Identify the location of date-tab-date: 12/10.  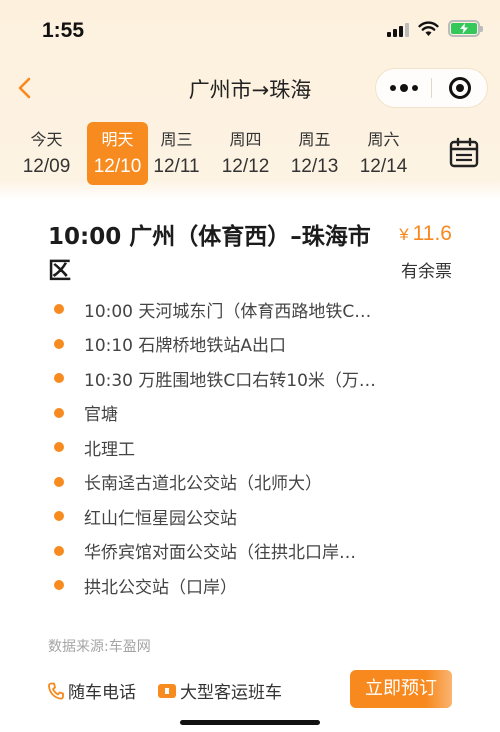
(117, 166).